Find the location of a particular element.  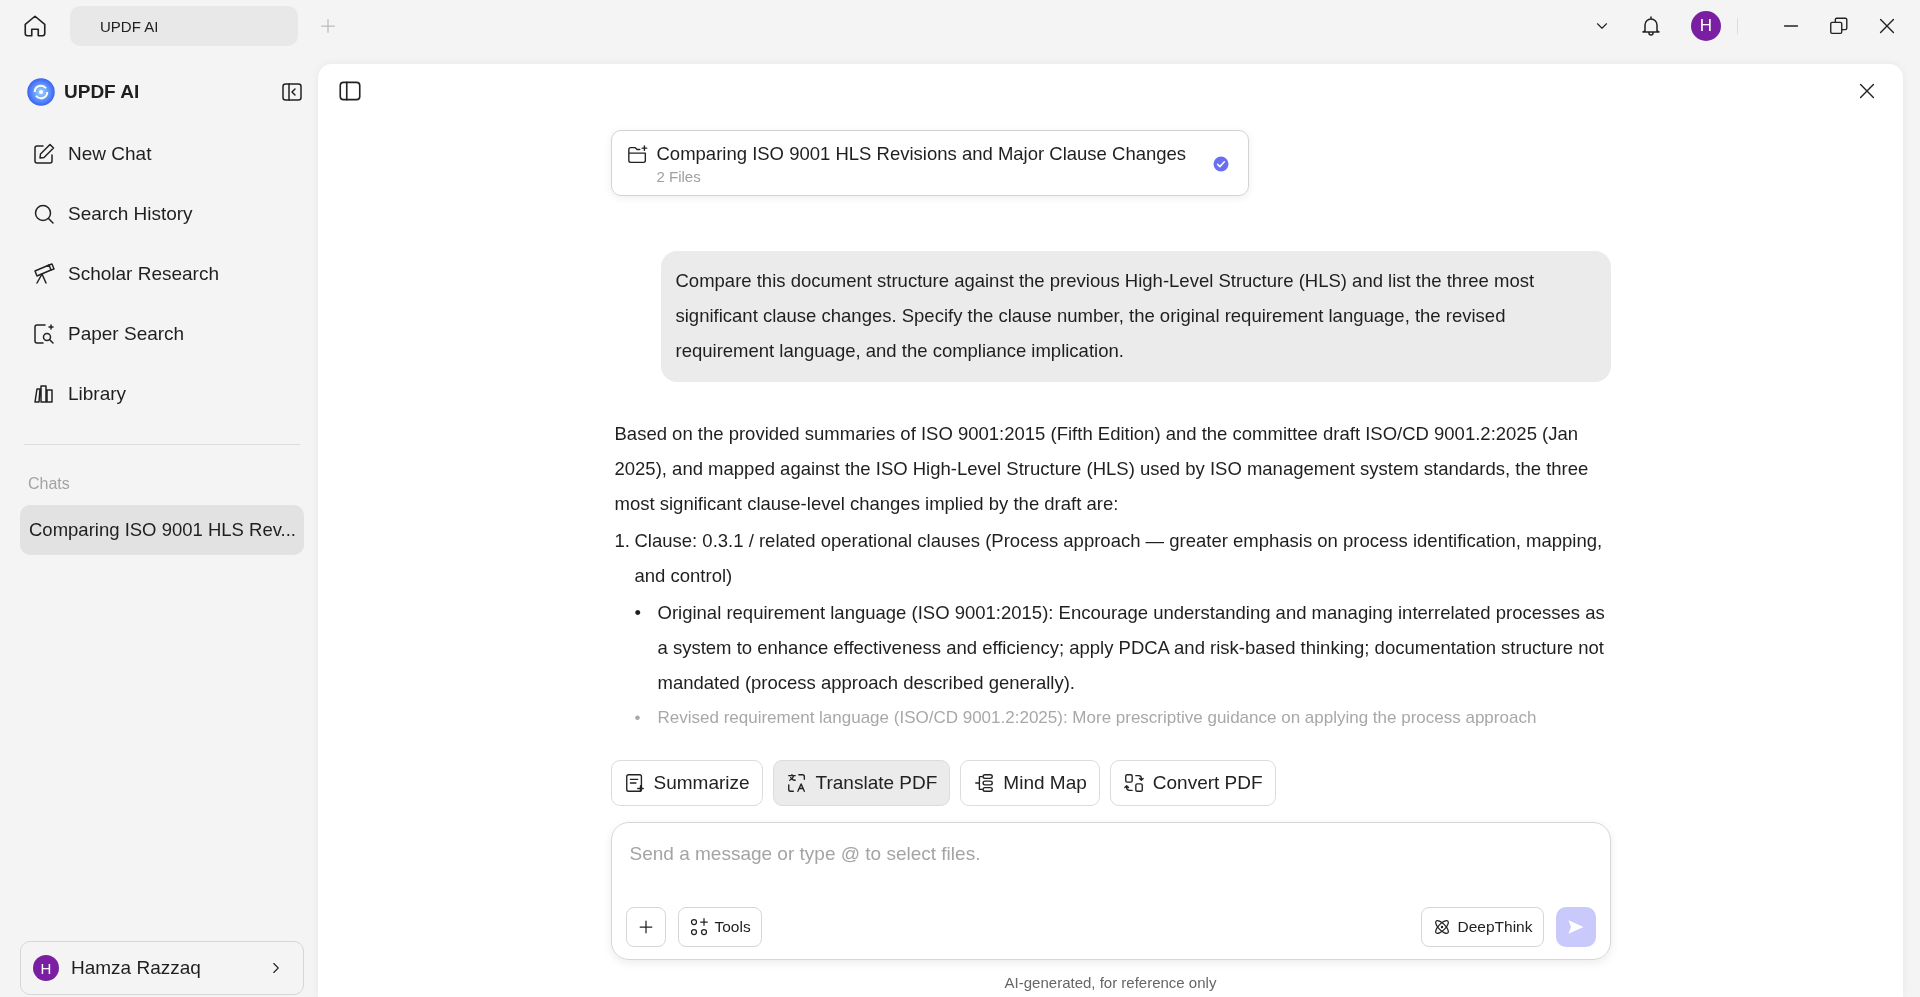

user-message: Compare this document structure against the previous High-Level Structure (HLS) and list the three most significant clause changes. Specify the clause number, the original requirement language, the revised requirement language, and the compliance implication. is located at coordinates (1135, 316).